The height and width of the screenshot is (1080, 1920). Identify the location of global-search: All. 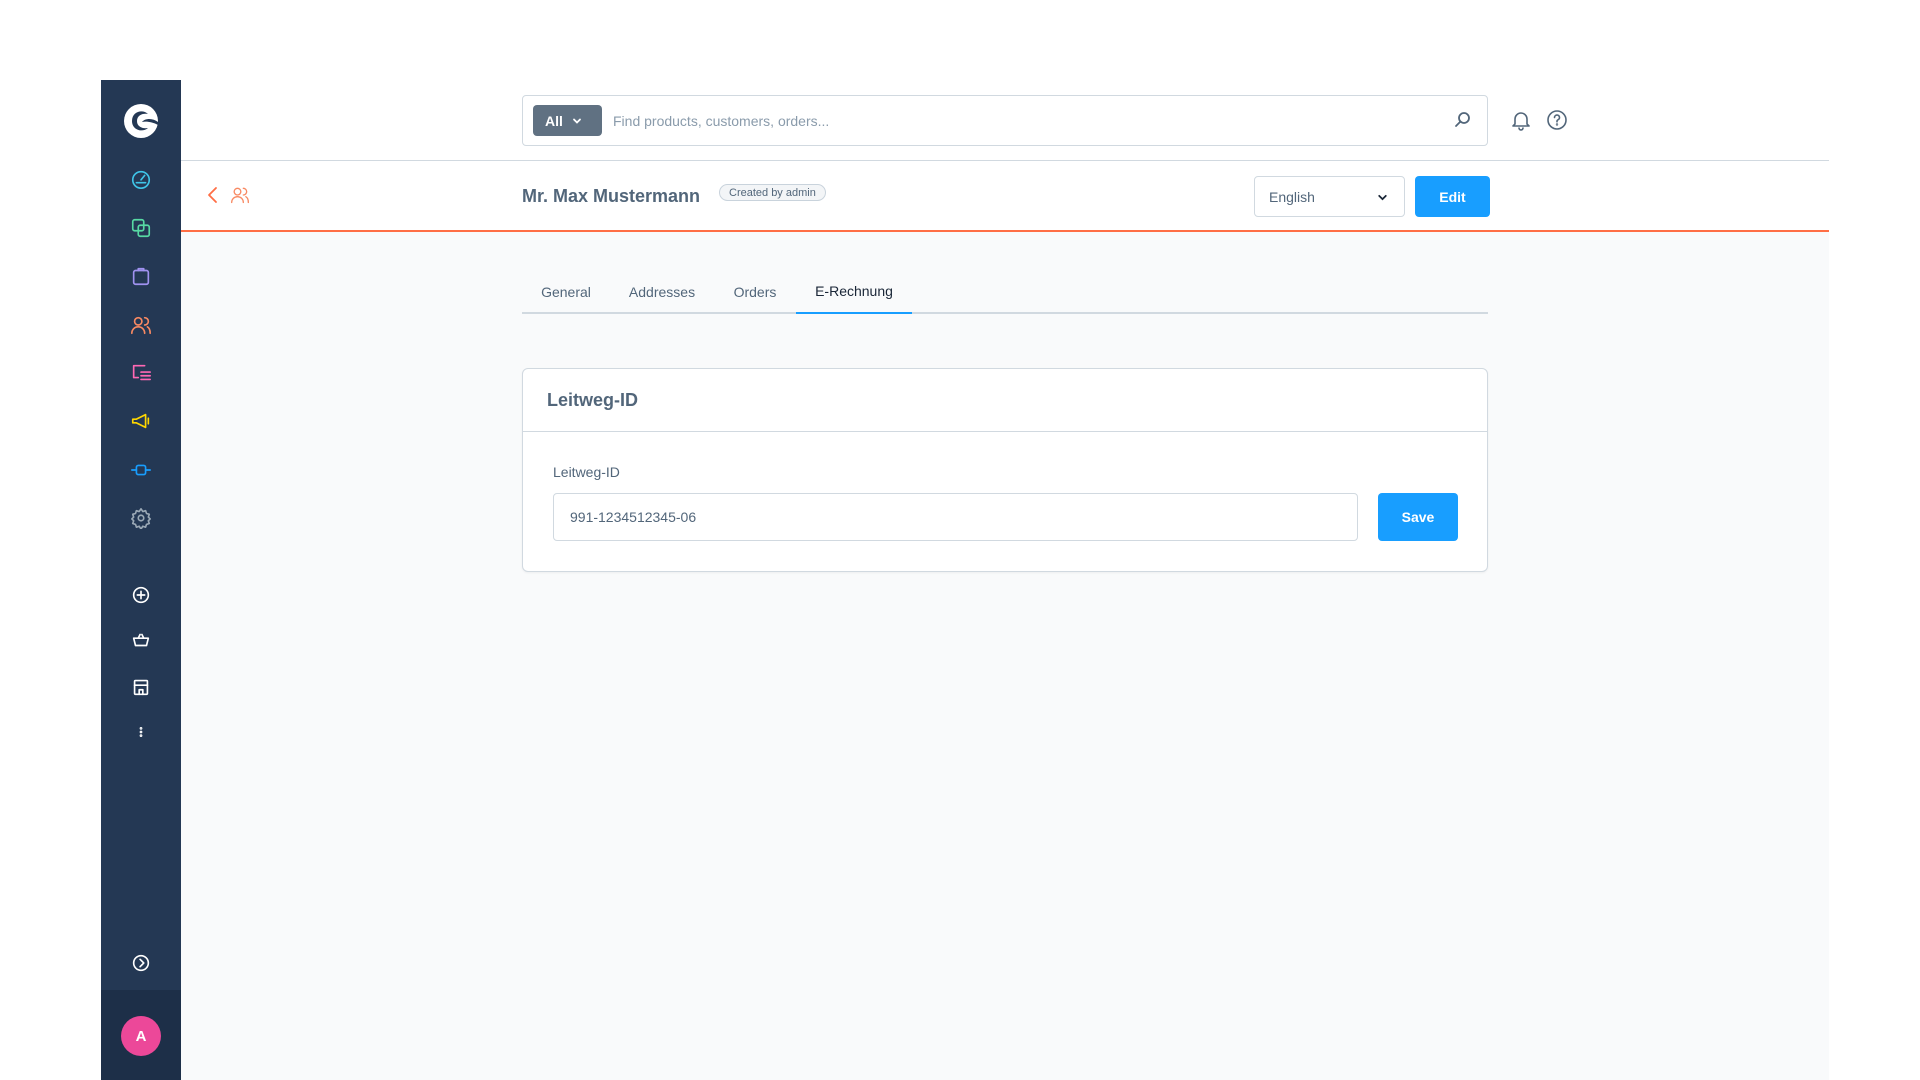
(1005, 120).